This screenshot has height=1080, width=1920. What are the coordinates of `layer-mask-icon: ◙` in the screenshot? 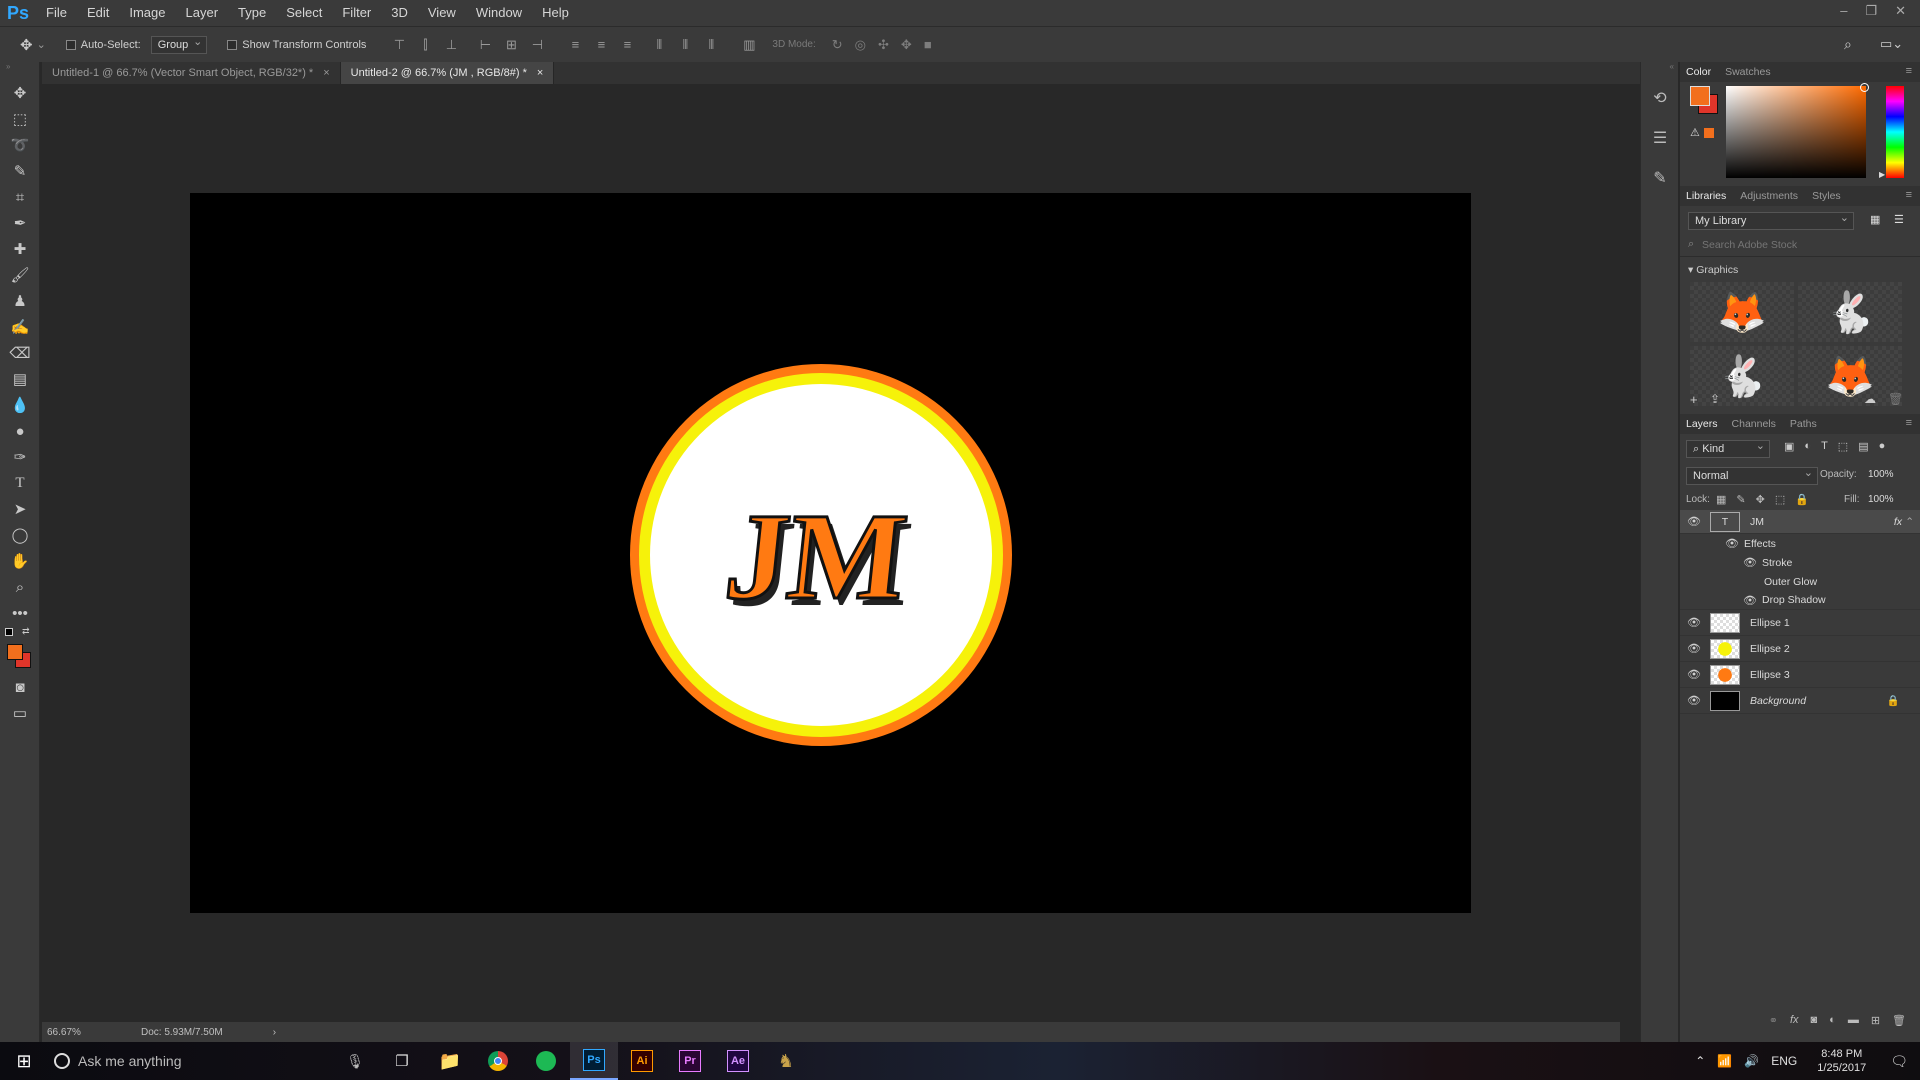 It's located at (1814, 1024).